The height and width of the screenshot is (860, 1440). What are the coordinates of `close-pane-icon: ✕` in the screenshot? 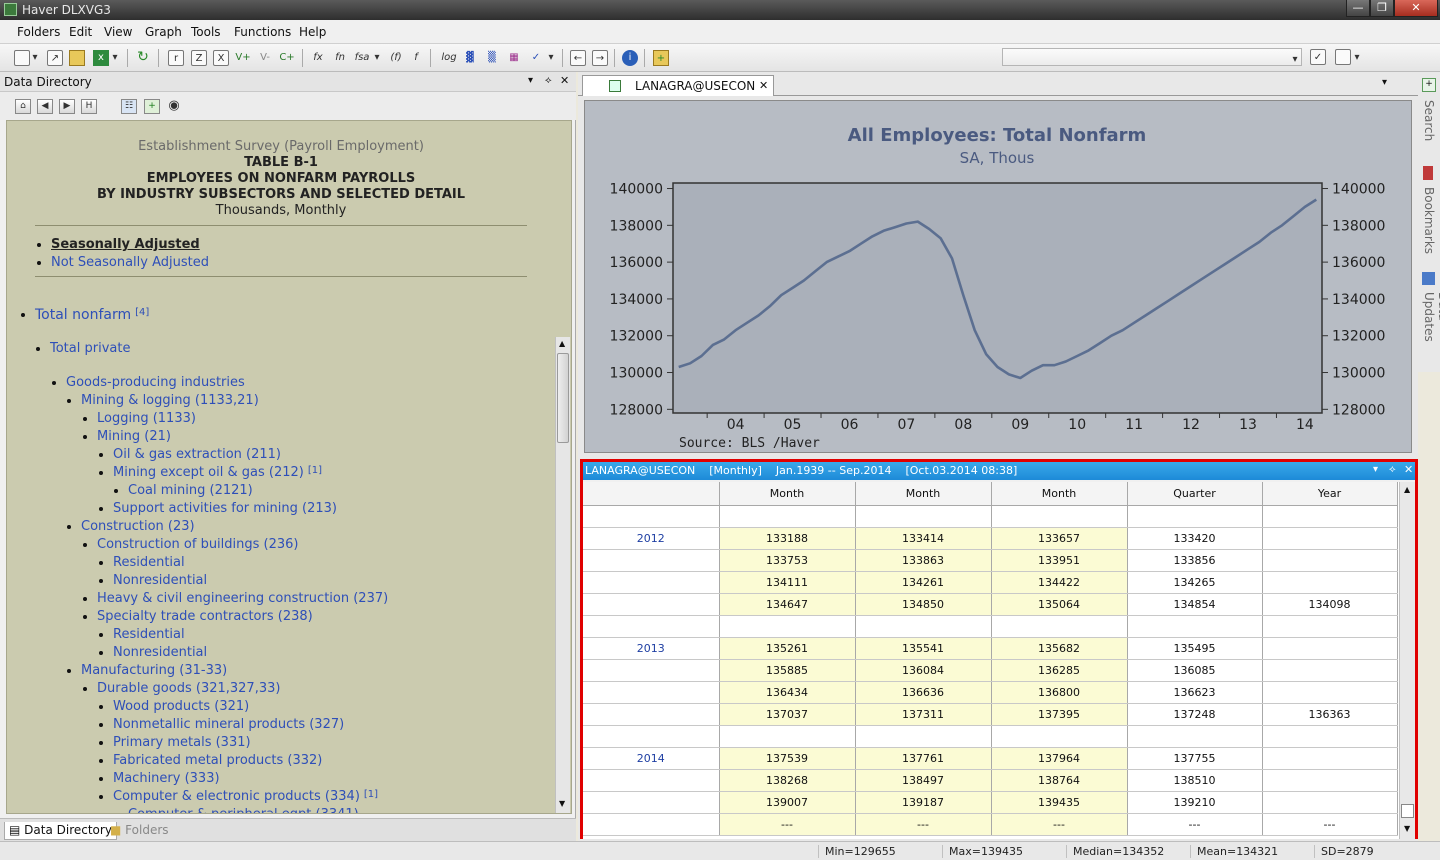 It's located at (564, 80).